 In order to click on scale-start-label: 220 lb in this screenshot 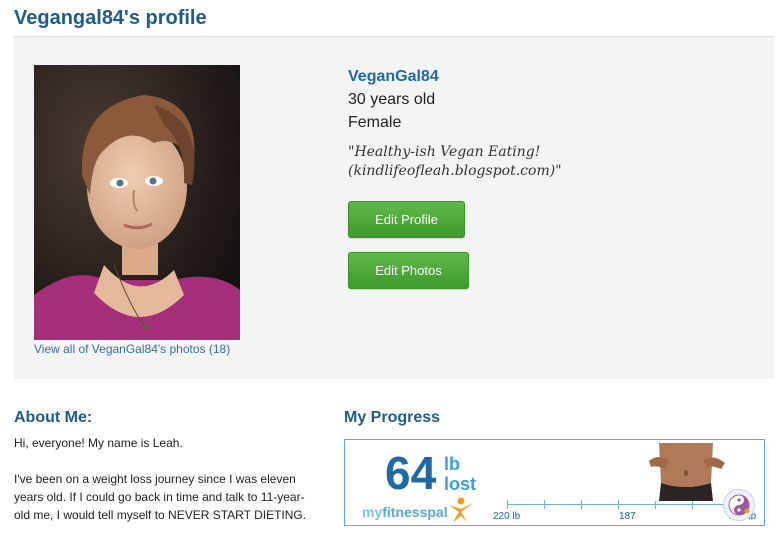, I will do `click(507, 516)`.